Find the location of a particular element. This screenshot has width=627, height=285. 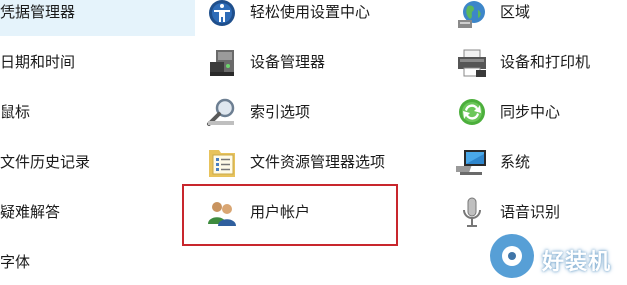

item-label: 疑难解答 is located at coordinates (30, 212).